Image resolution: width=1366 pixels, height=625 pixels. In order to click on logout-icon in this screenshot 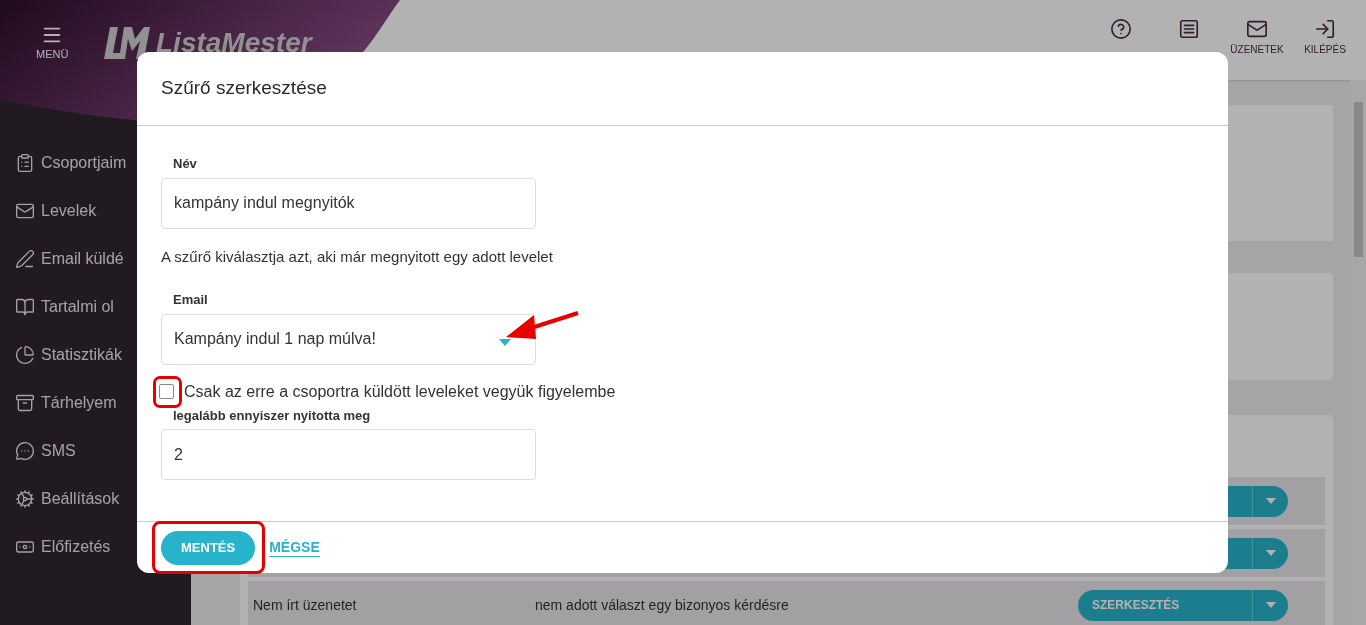, I will do `click(1325, 29)`.